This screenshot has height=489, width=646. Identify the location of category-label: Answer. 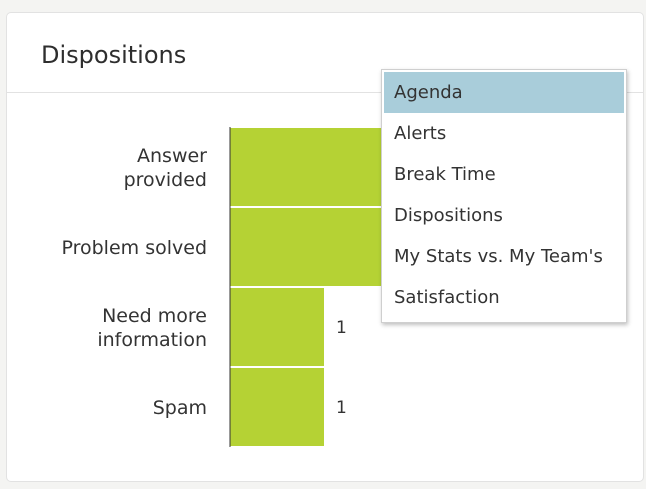
(172, 156).